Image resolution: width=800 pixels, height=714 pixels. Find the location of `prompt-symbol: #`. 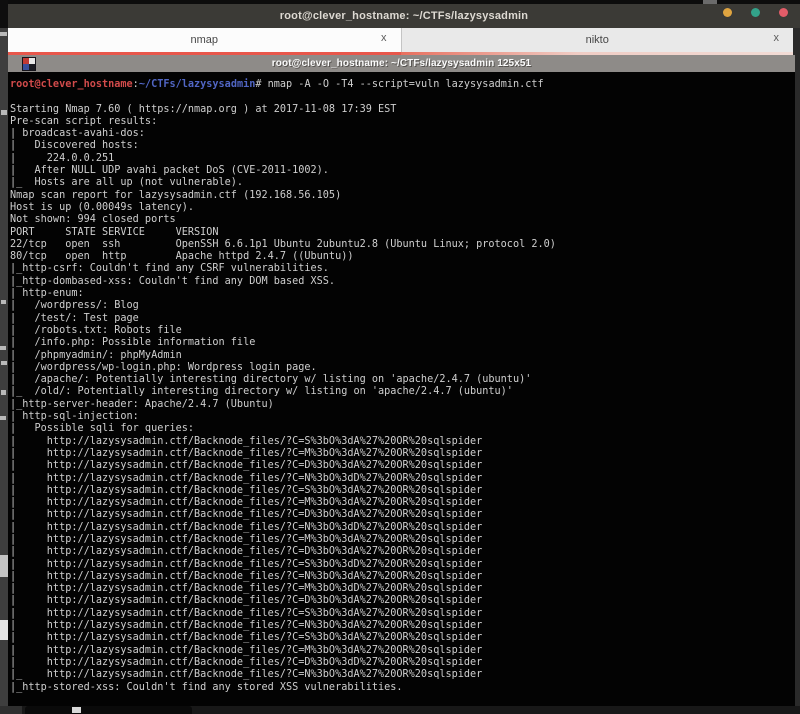

prompt-symbol: # is located at coordinates (261, 84).